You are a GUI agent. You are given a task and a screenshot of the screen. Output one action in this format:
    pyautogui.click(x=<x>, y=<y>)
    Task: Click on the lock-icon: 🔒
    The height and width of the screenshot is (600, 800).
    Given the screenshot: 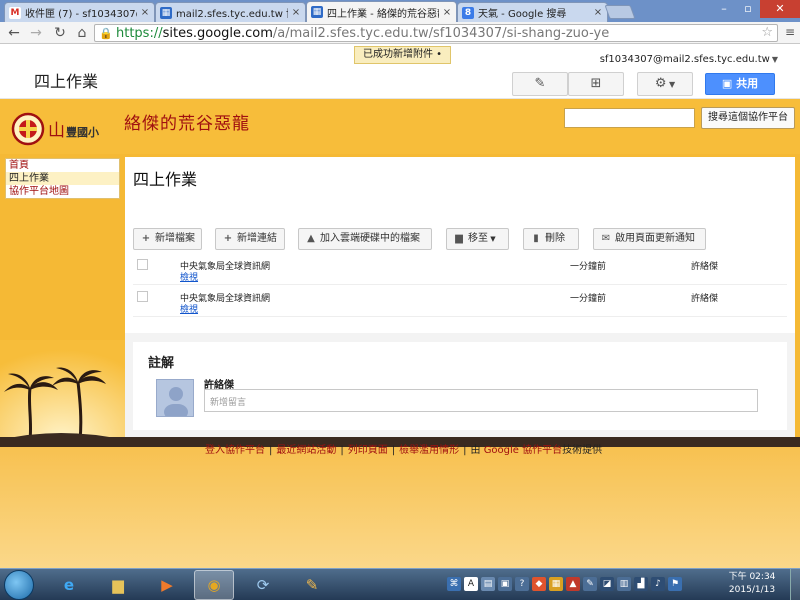 What is the action you would take?
    pyautogui.click(x=106, y=33)
    